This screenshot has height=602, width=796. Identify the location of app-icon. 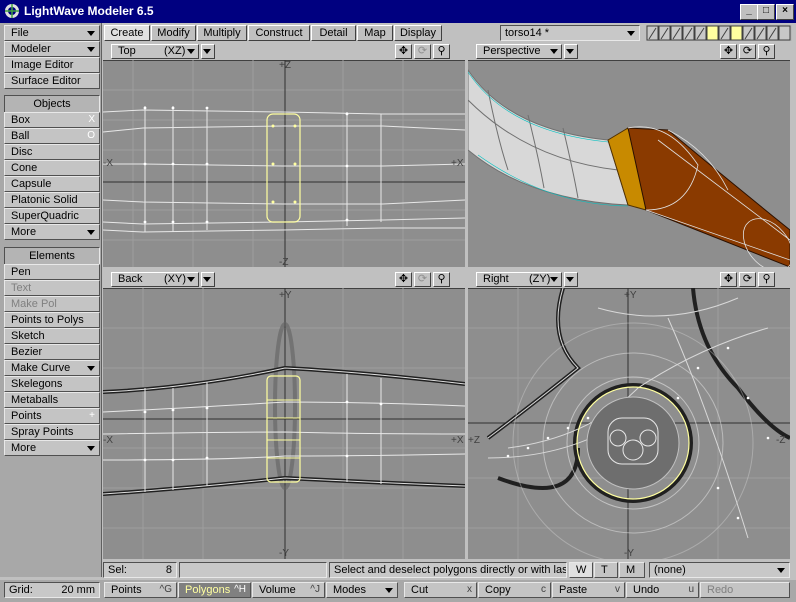
(12, 11).